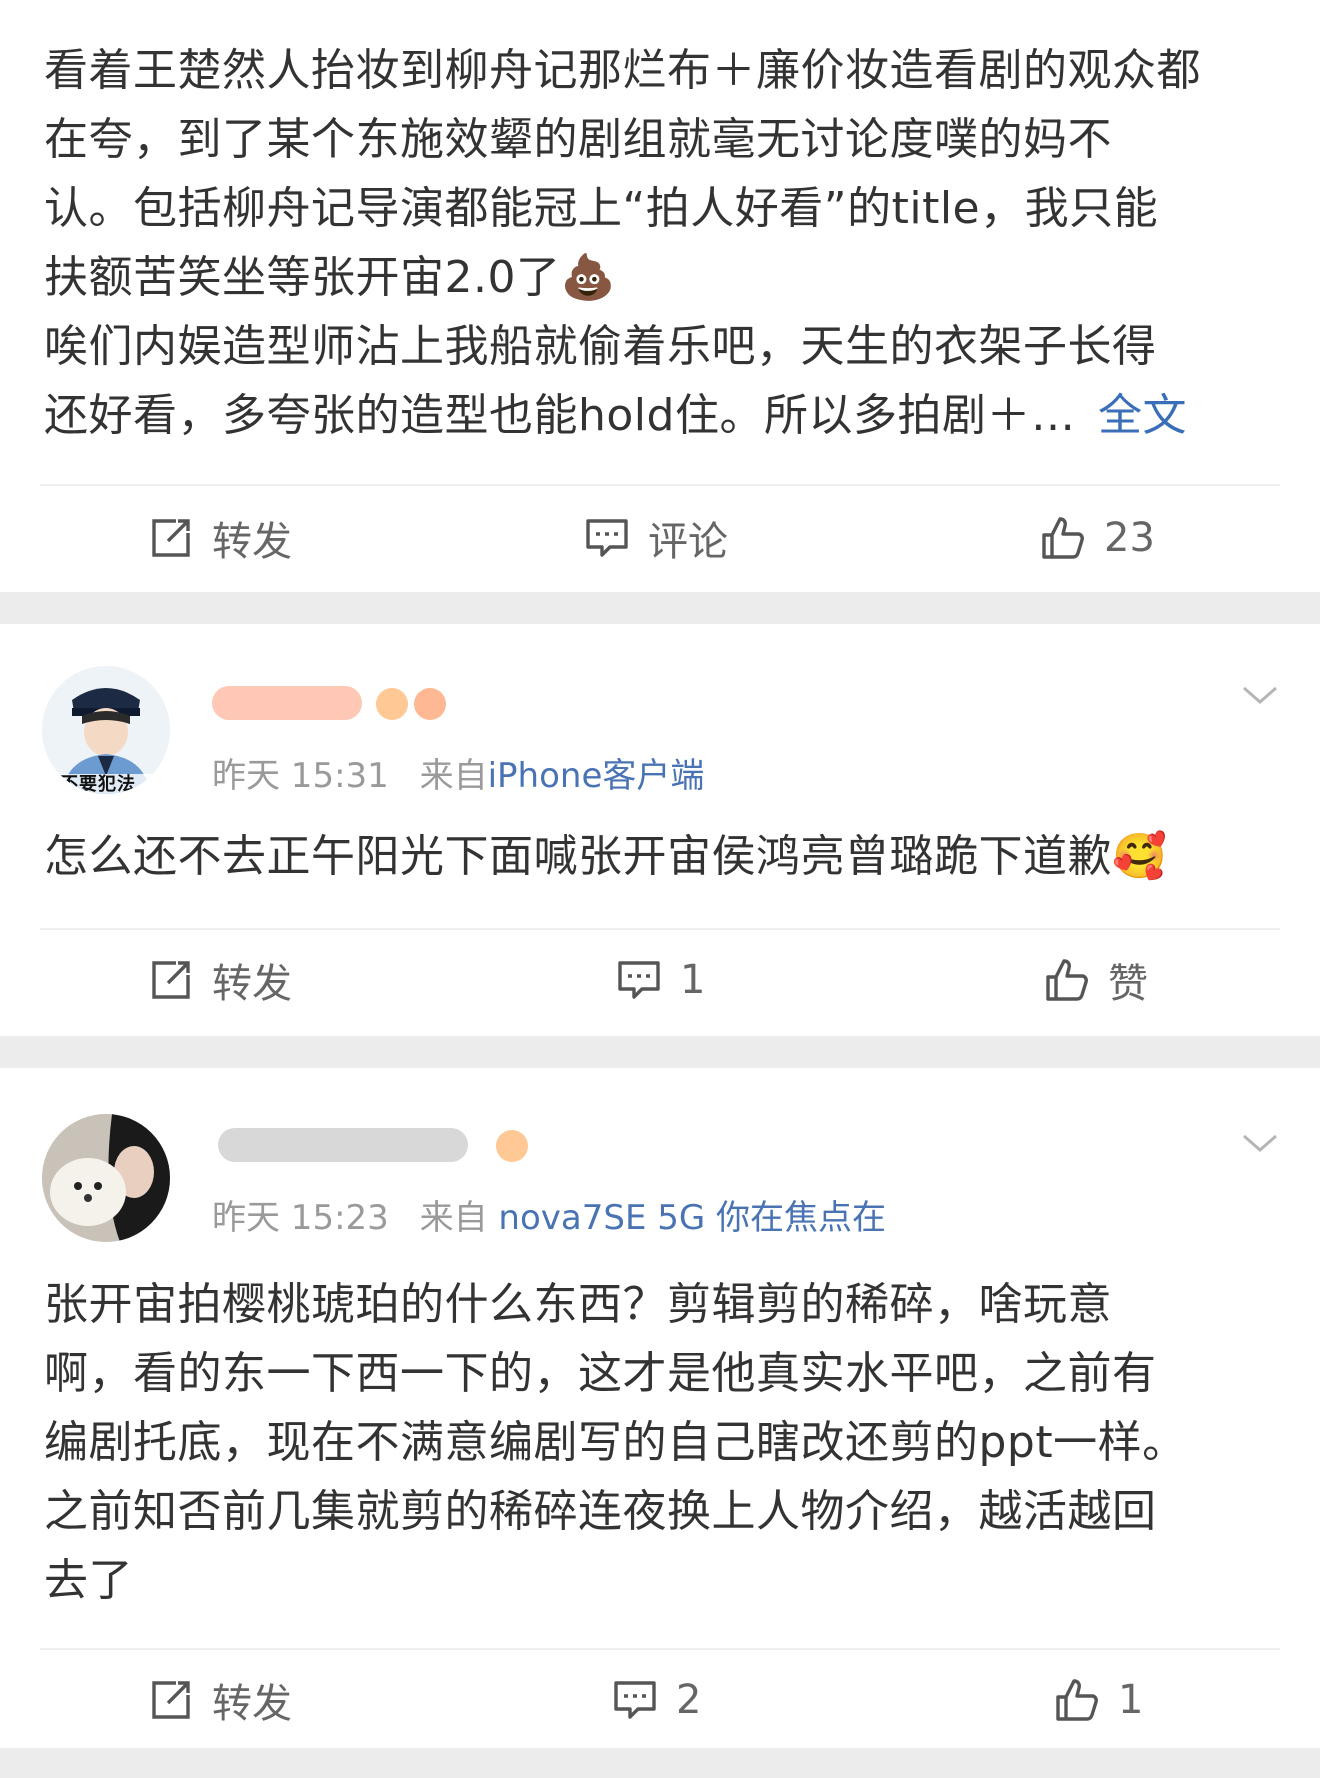 The height and width of the screenshot is (1778, 1320). I want to click on avatar: 不要犯法, so click(106, 730).